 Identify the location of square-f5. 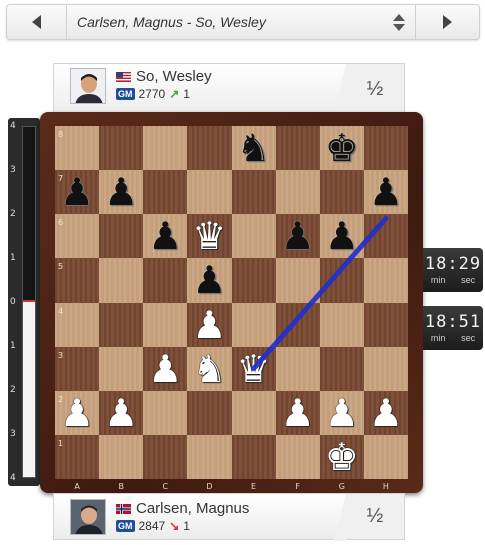
(297, 280).